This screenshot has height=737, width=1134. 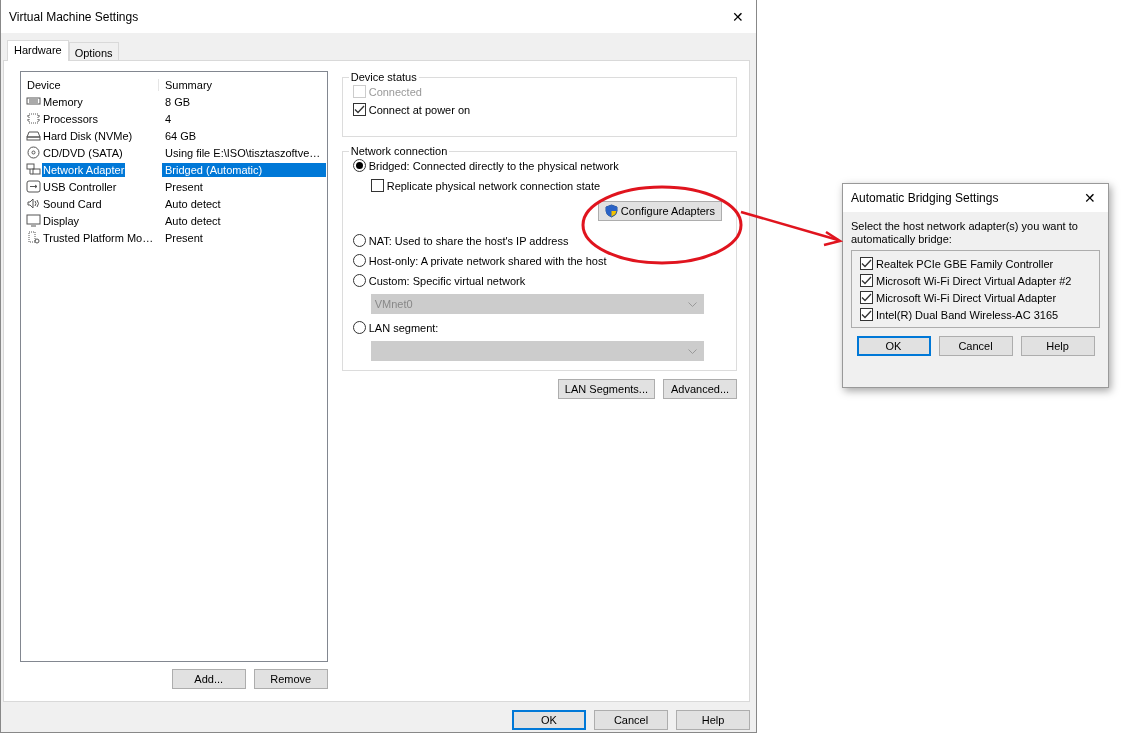 I want to click on list-button: Remove, so click(x=290, y=679).